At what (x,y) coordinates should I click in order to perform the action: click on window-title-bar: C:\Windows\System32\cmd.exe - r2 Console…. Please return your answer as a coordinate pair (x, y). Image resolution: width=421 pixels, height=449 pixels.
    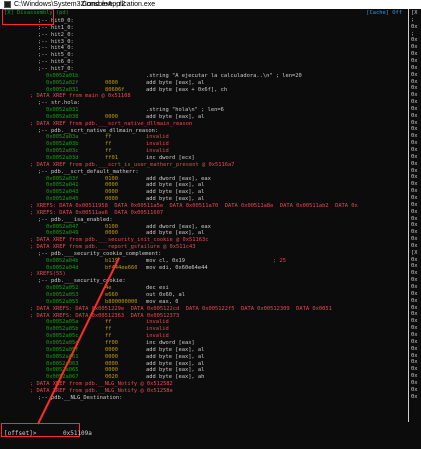
    Looking at the image, I should click on (210, 4).